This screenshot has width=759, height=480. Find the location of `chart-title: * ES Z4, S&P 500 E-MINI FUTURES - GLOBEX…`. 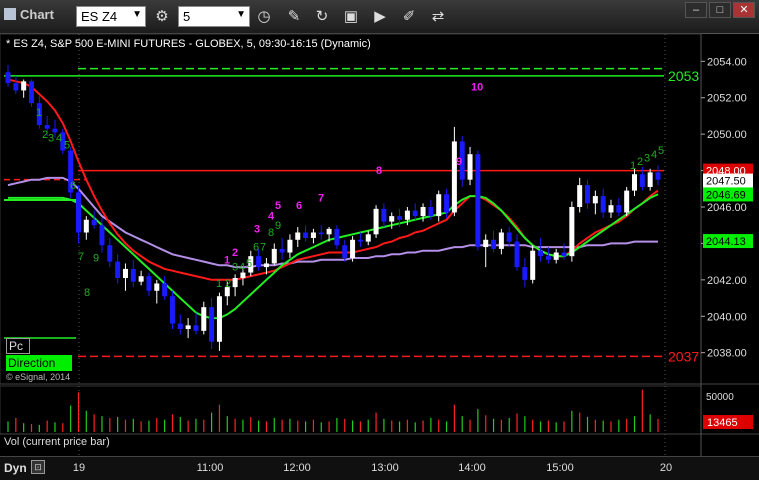

chart-title: * ES Z4, S&P 500 E-MINI FUTURES - GLOBEX… is located at coordinates (188, 44).